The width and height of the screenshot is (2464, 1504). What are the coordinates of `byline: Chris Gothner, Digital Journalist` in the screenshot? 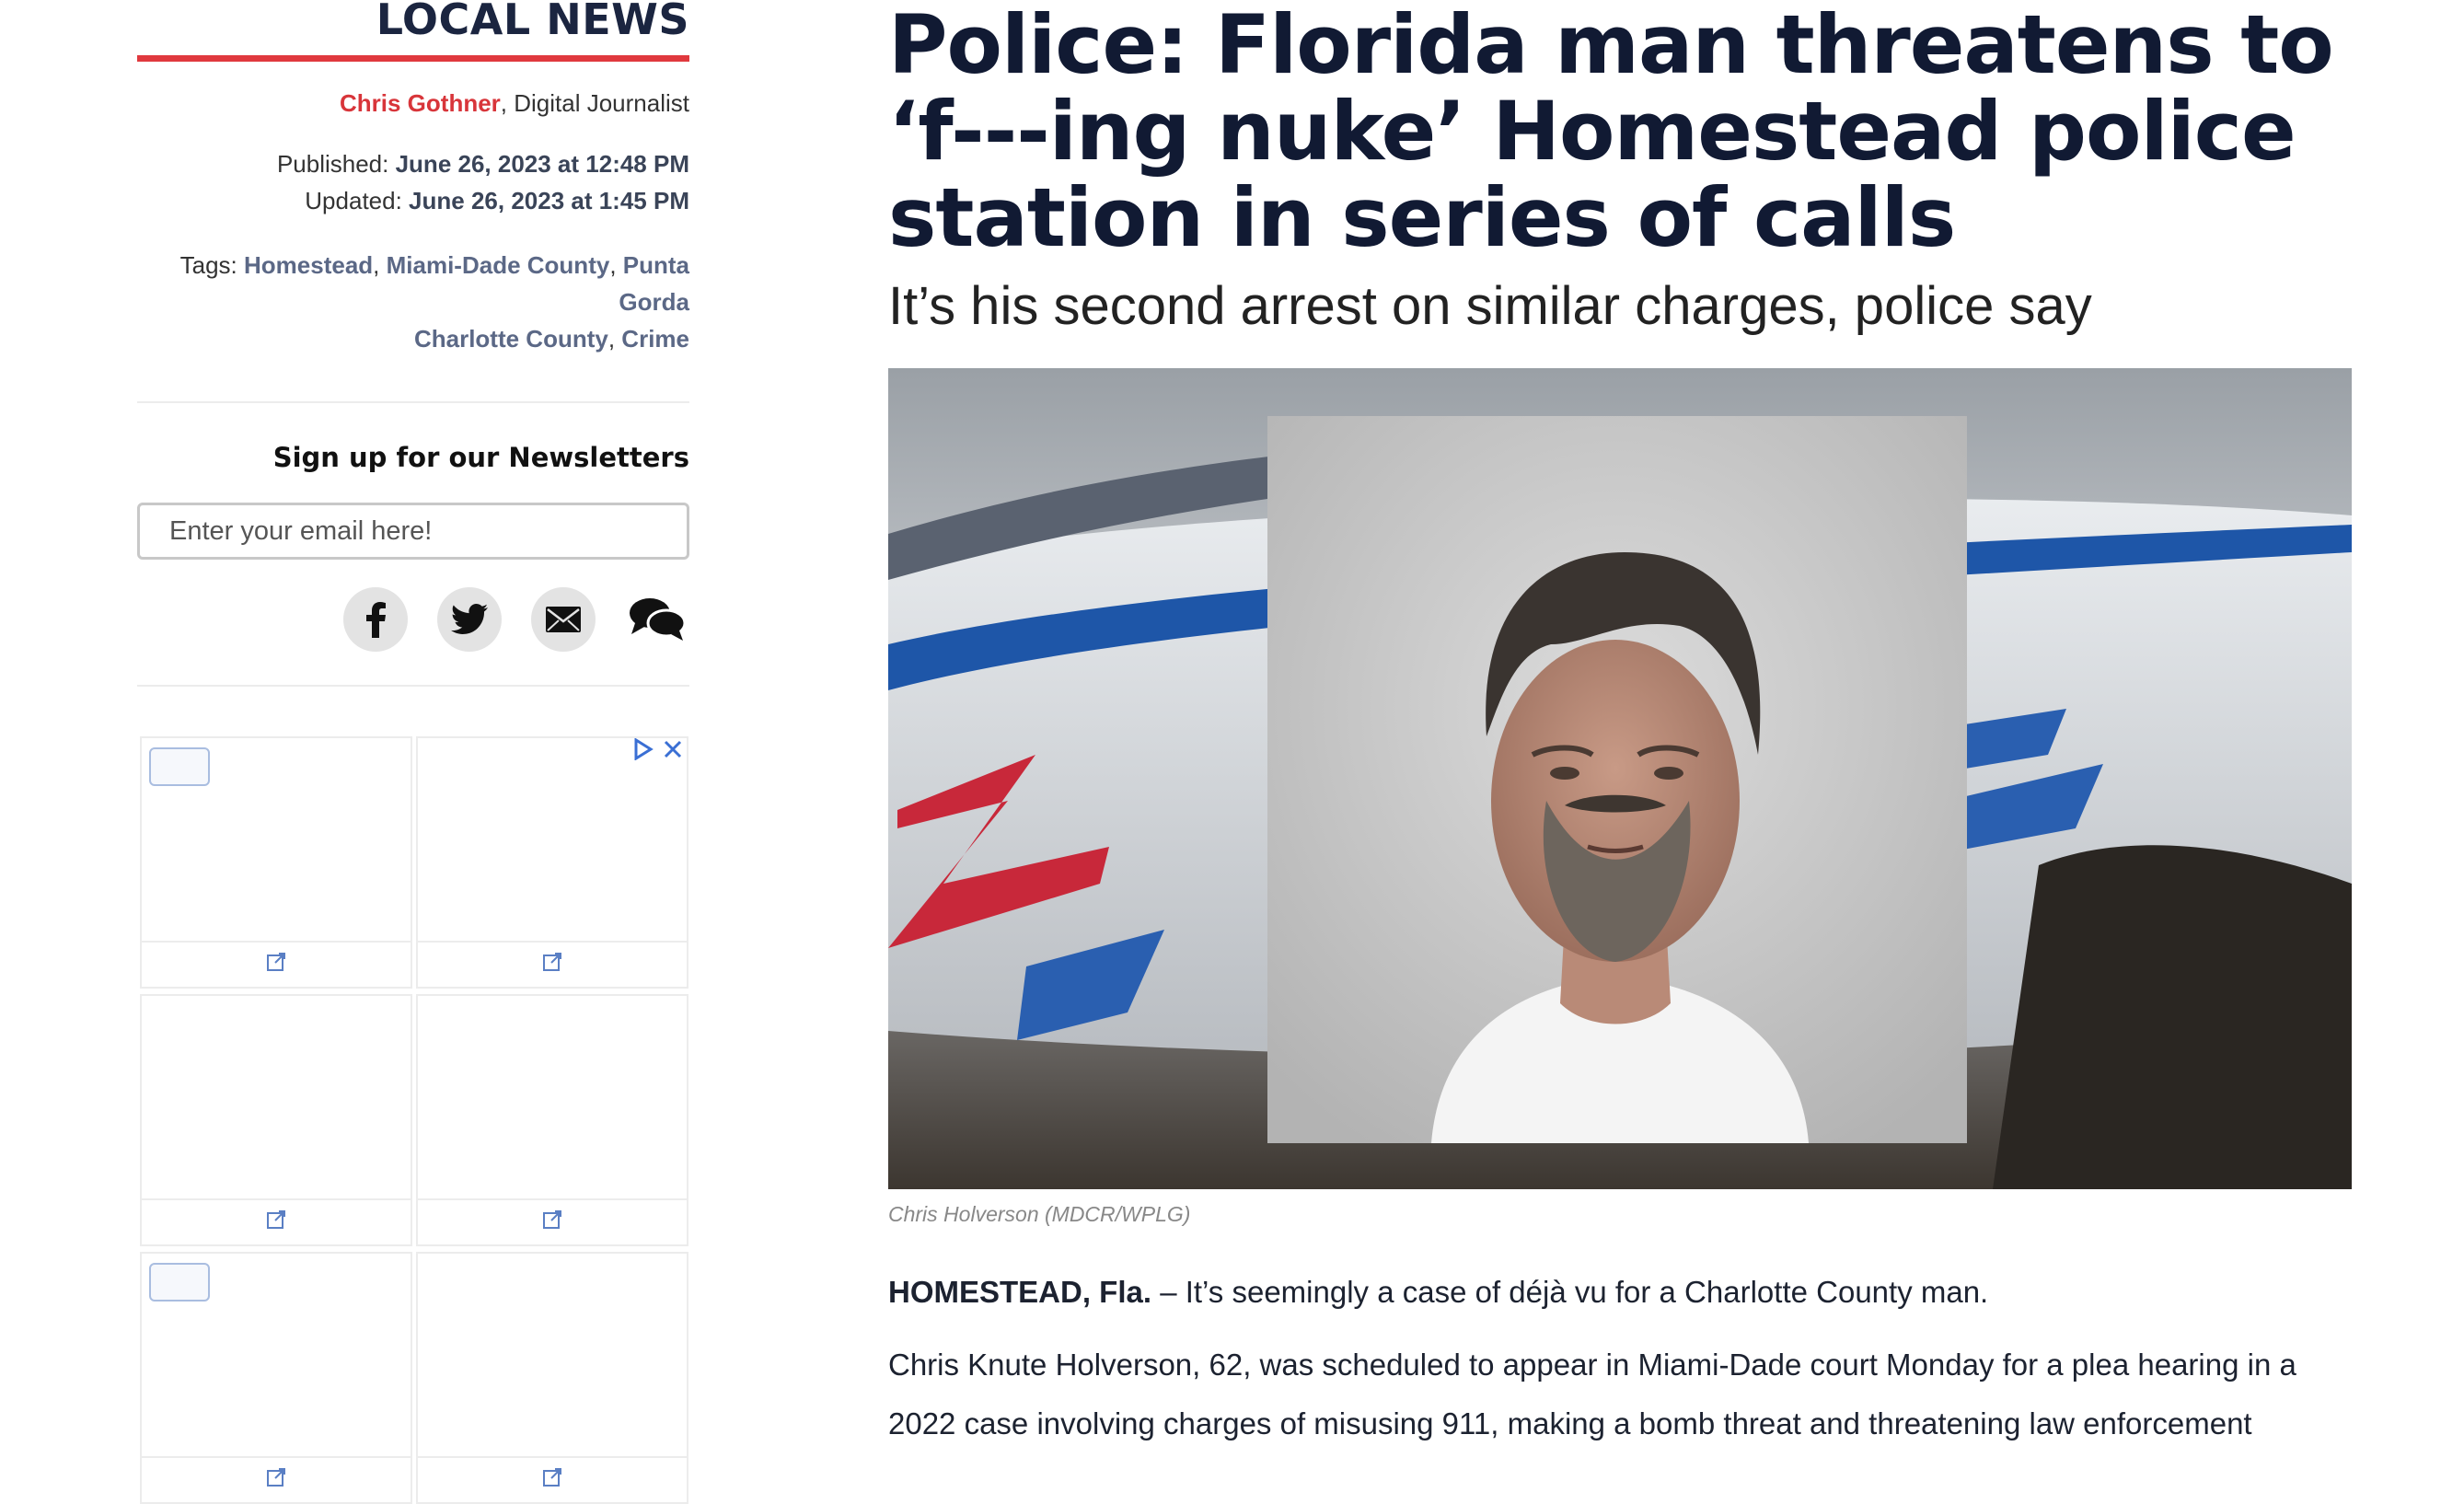 It's located at (413, 104).